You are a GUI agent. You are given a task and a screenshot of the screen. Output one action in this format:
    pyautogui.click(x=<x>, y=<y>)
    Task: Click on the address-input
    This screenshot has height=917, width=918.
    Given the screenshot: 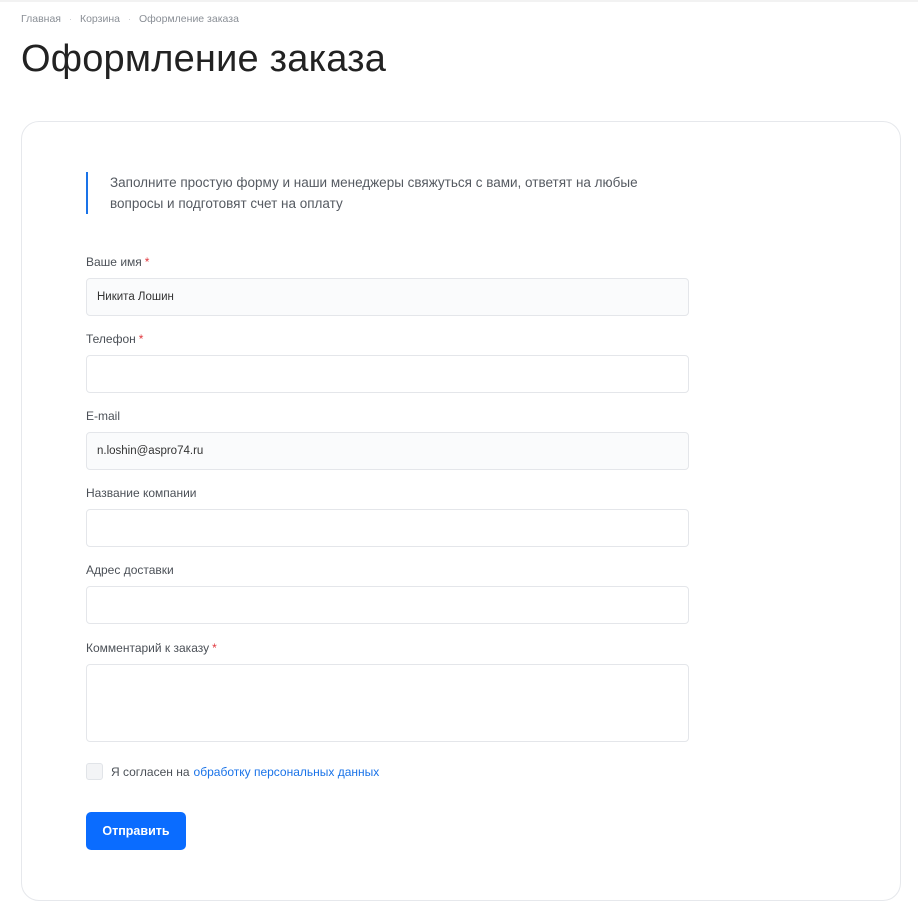 What is the action you would take?
    pyautogui.click(x=387, y=605)
    